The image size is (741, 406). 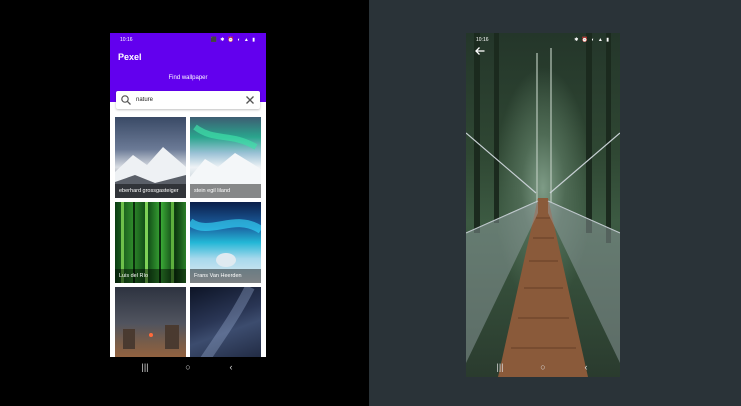 I want to click on photo-caption: Luis del Río, so click(x=150, y=276).